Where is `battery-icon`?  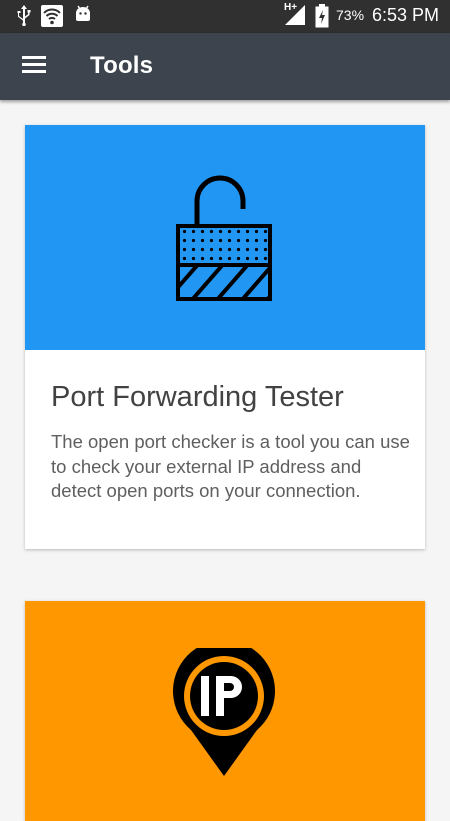 battery-icon is located at coordinates (322, 16).